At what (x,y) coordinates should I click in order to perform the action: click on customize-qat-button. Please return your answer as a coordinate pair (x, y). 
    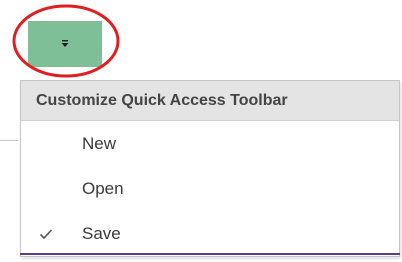
    Looking at the image, I should click on (65, 44).